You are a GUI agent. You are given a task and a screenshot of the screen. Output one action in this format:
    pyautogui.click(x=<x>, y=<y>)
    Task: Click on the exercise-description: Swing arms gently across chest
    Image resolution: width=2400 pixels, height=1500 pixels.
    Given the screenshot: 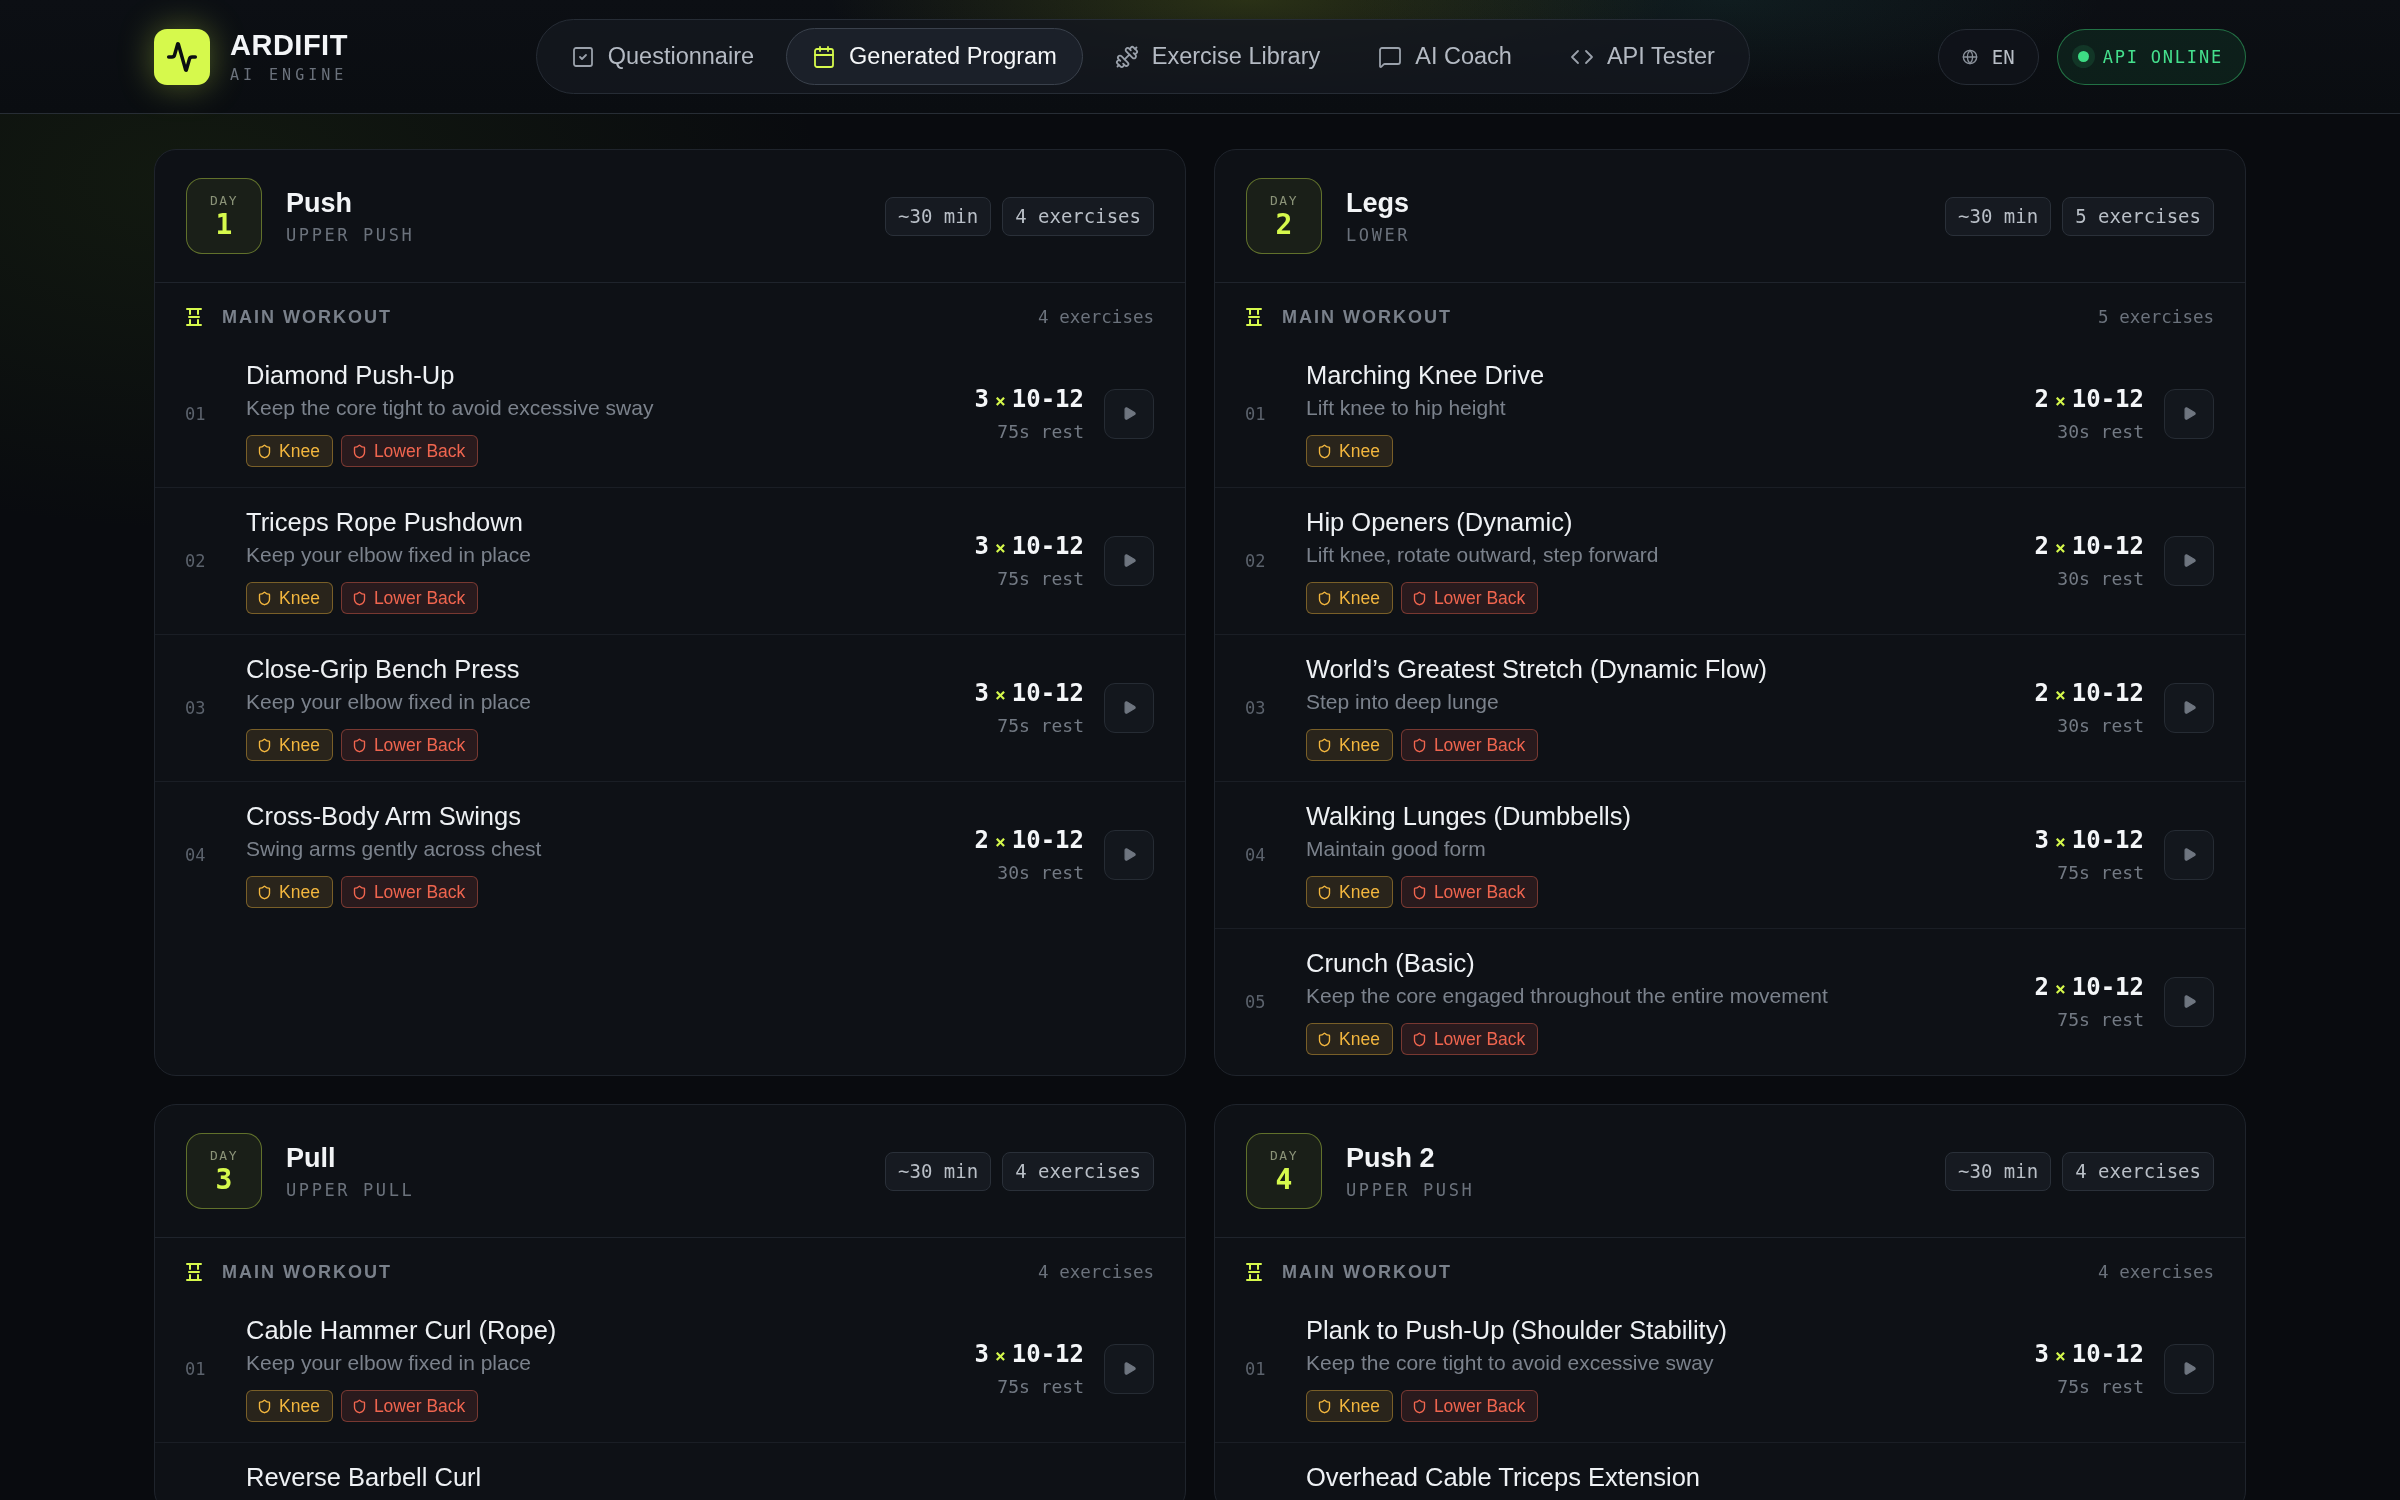 What is the action you would take?
    pyautogui.click(x=394, y=849)
    